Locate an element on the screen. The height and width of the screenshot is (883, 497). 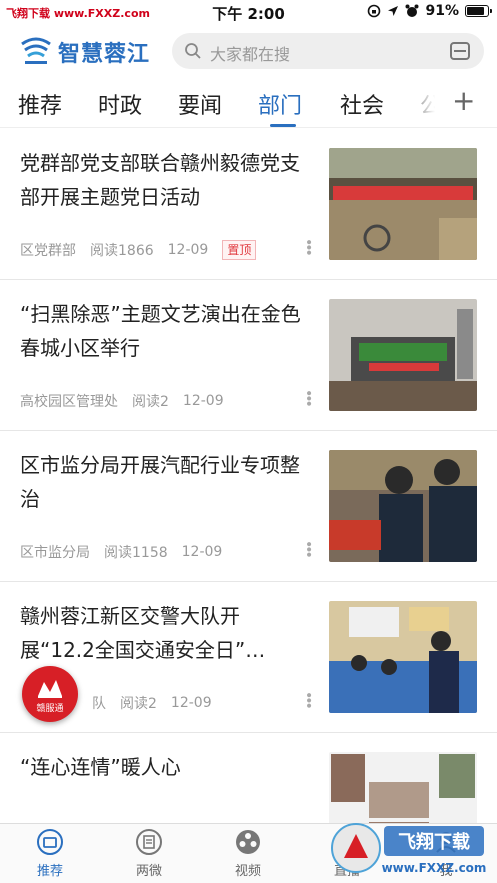
app-title: 智慧蓉江 is located at coordinates (104, 54).